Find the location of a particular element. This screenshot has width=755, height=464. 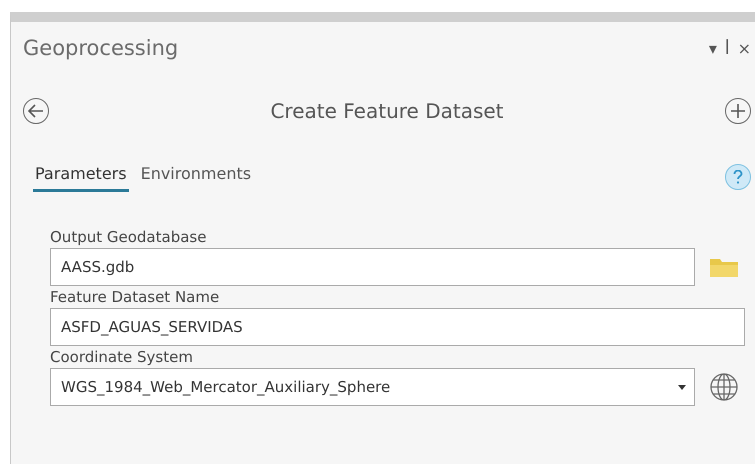

pane-title: Geoprocessing is located at coordinates (100, 48).